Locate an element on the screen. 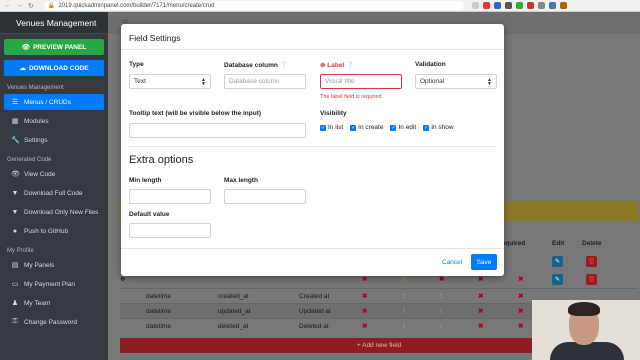 Image resolution: width=640 pixels, height=360 pixels. sidebar-item-label: View Code is located at coordinates (40, 174).